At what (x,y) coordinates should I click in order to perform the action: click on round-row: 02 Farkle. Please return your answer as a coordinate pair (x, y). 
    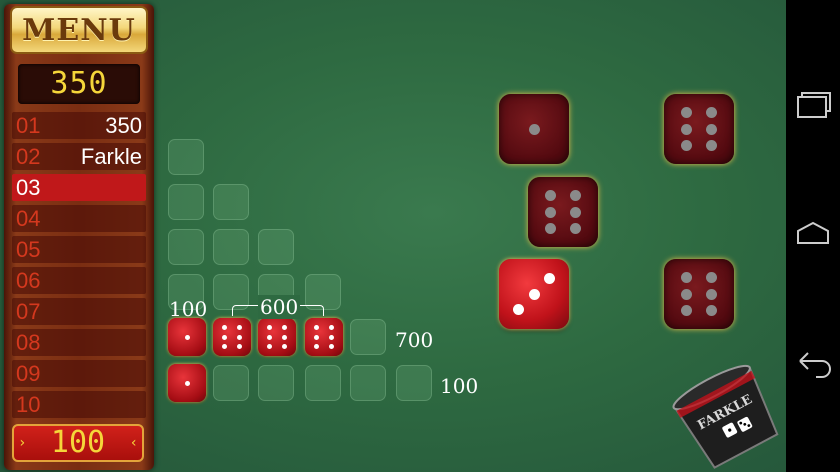
    Looking at the image, I should click on (79, 156).